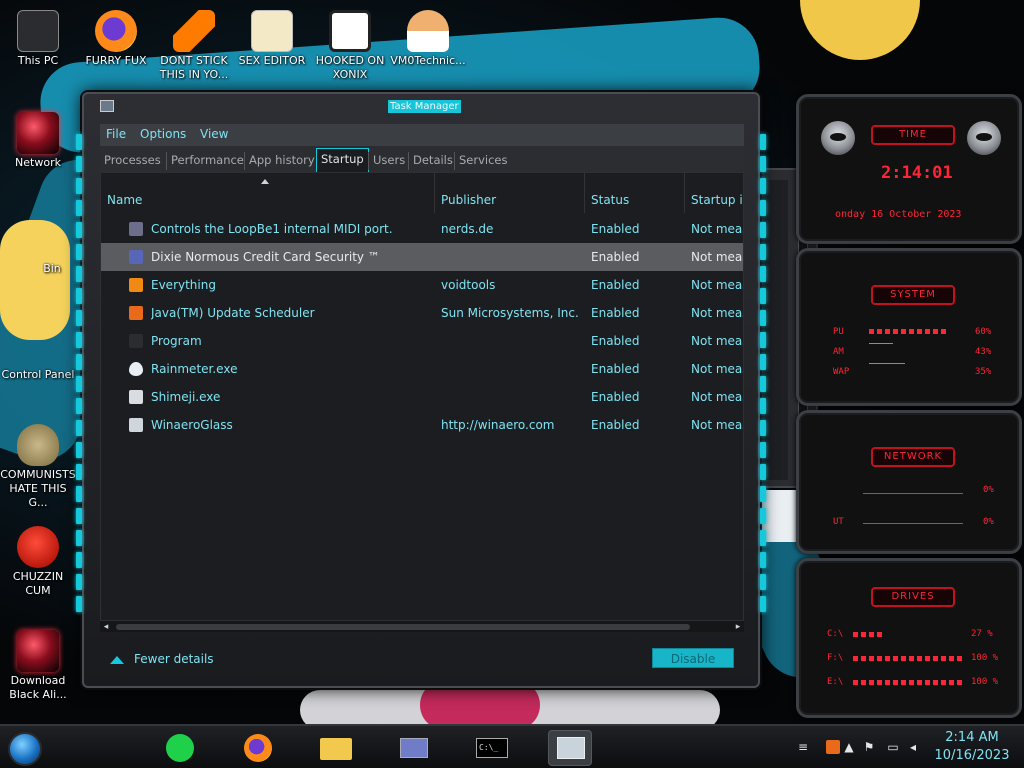  What do you see at coordinates (281, 161) in the screenshot?
I see `tab-app-history: App history` at bounding box center [281, 161].